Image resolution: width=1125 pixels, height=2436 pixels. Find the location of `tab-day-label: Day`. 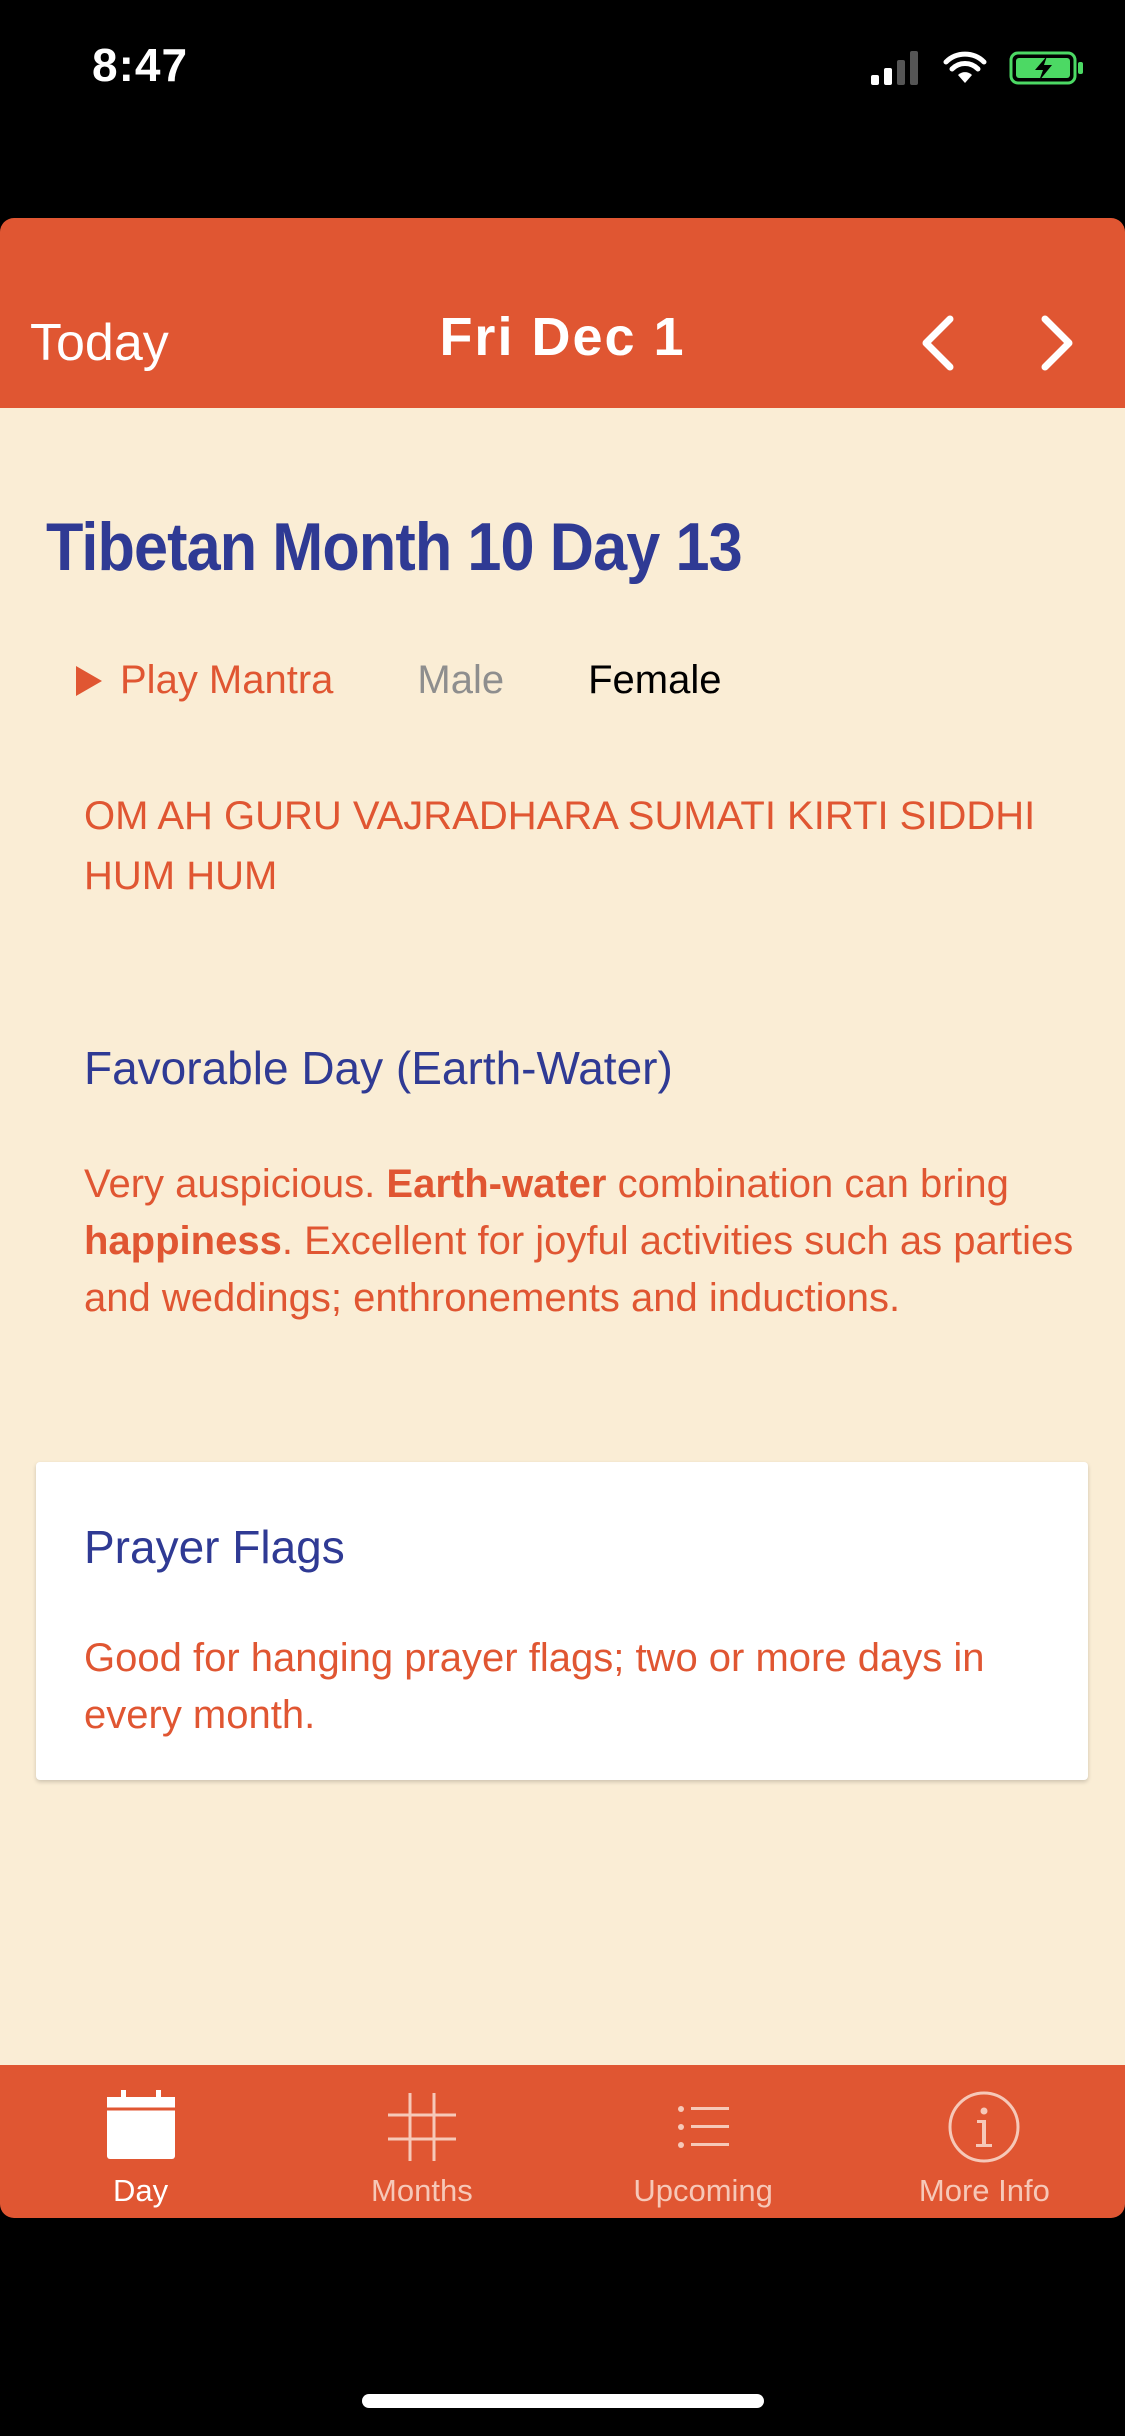

tab-day-label: Day is located at coordinates (141, 2190).